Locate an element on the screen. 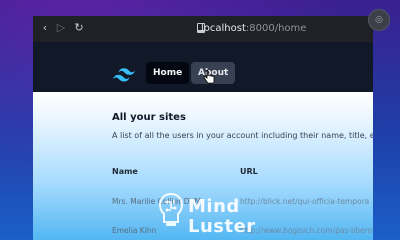 This screenshot has height=240, width=400. browser-toolbar: ‹ ▷ ↻ localhost:8000/home is located at coordinates (203, 29).